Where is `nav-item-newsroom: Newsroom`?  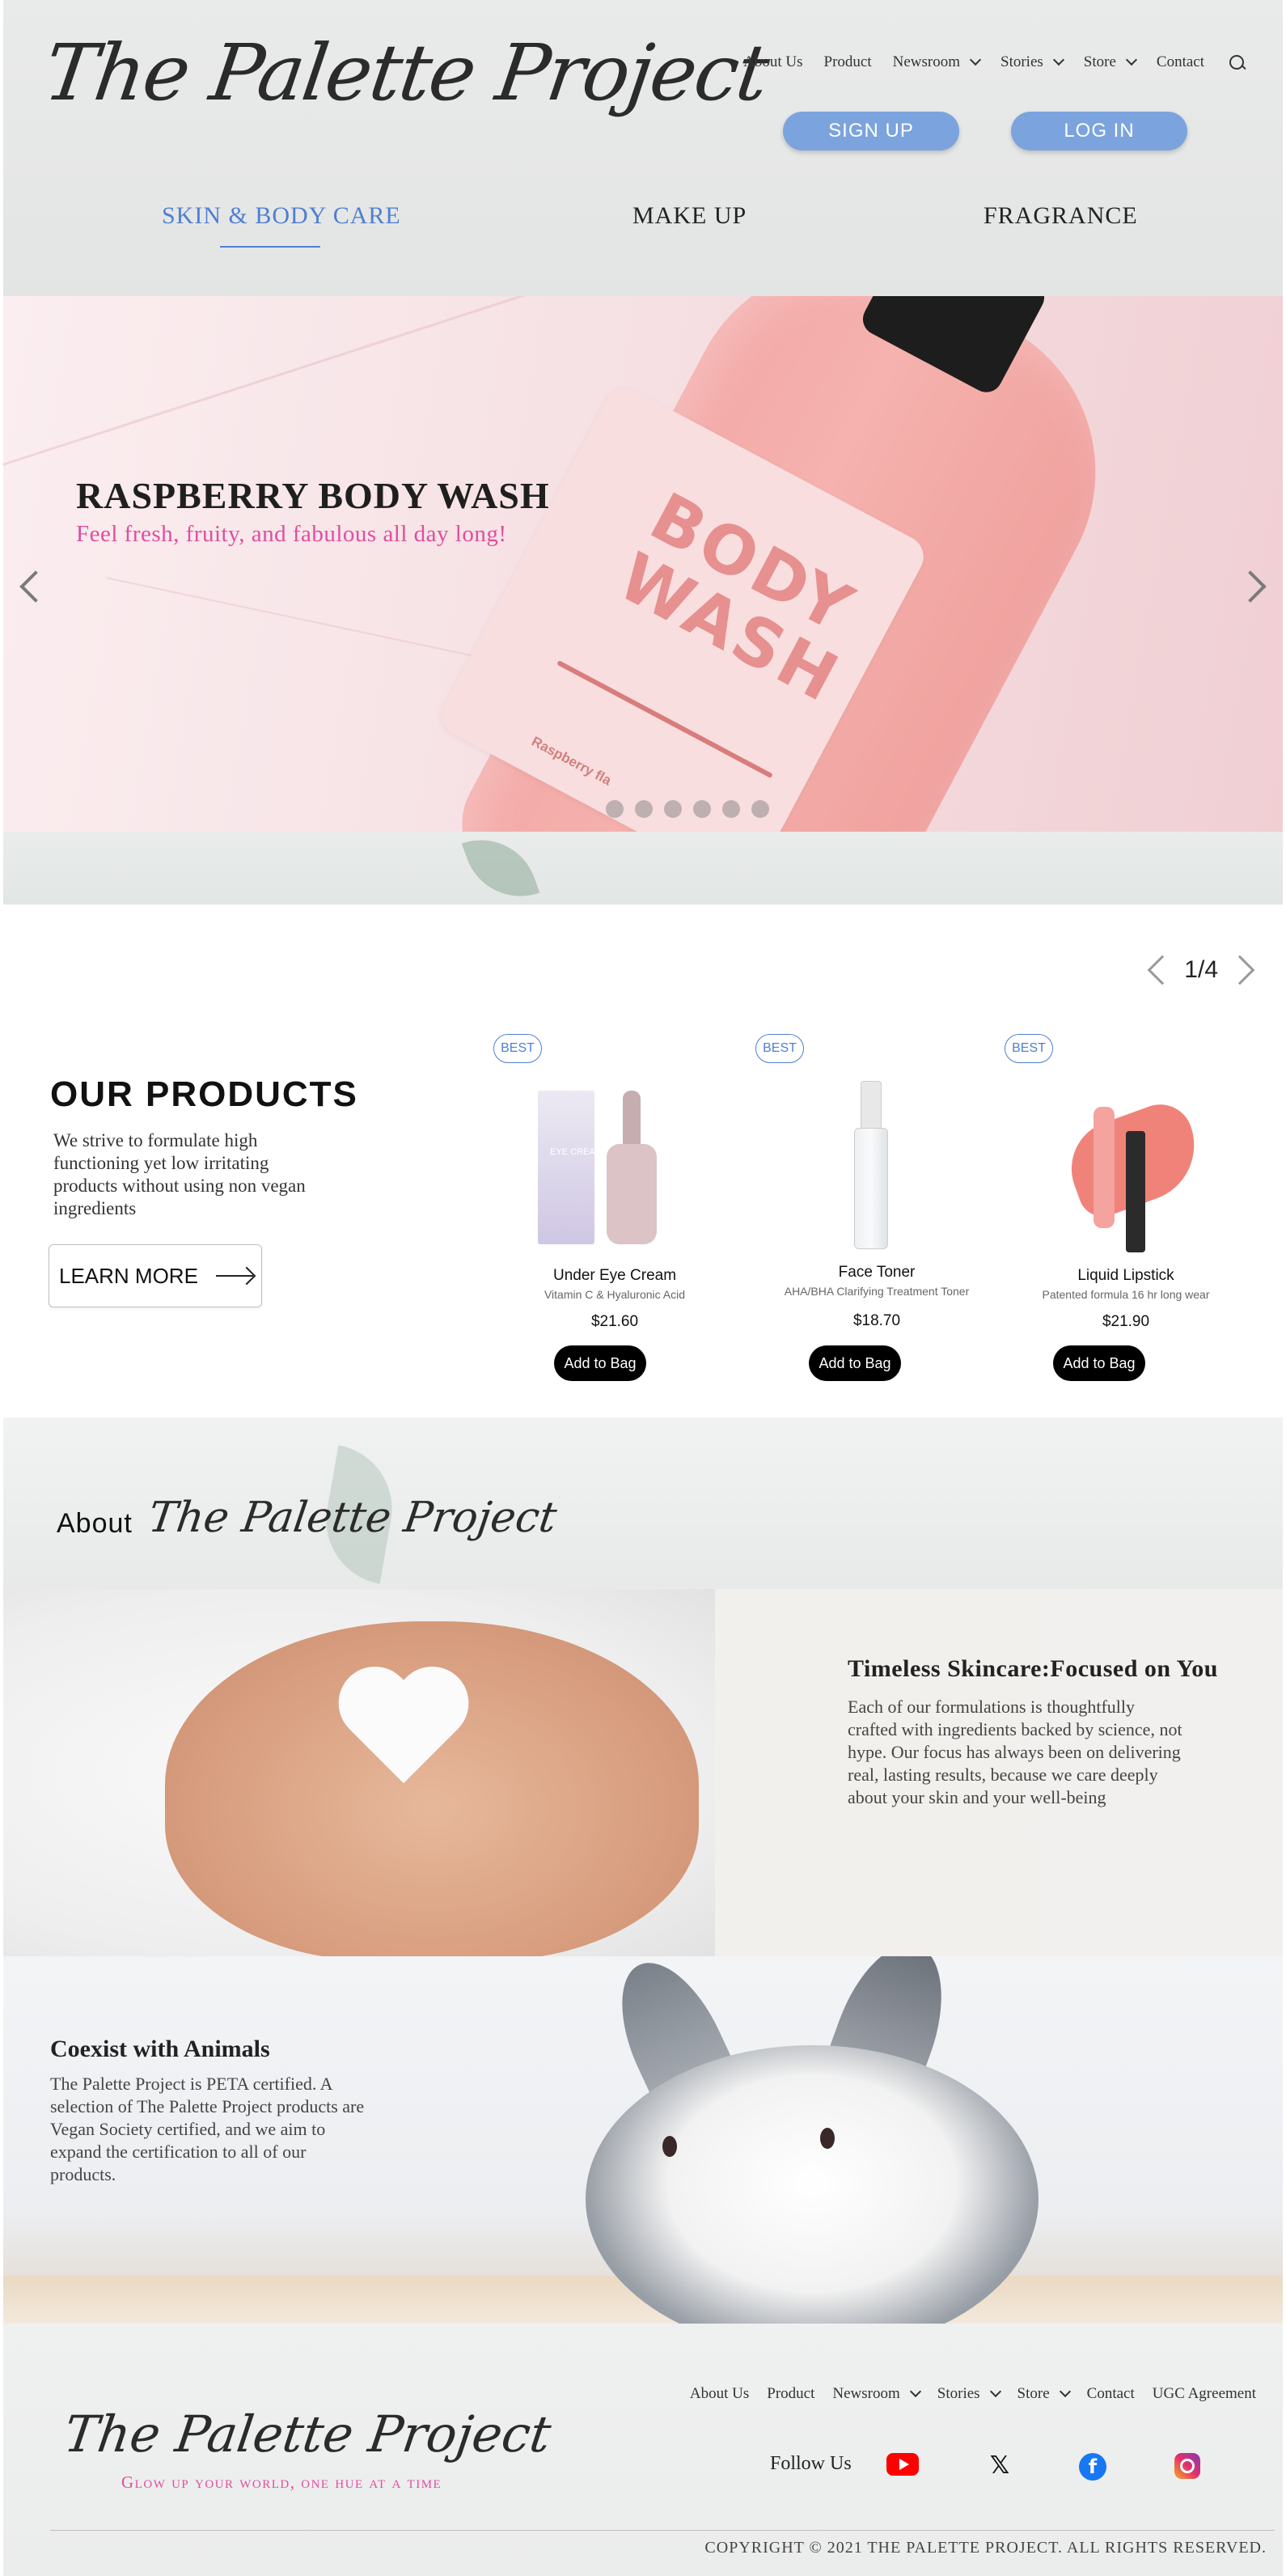 nav-item-newsroom: Newsroom is located at coordinates (936, 62).